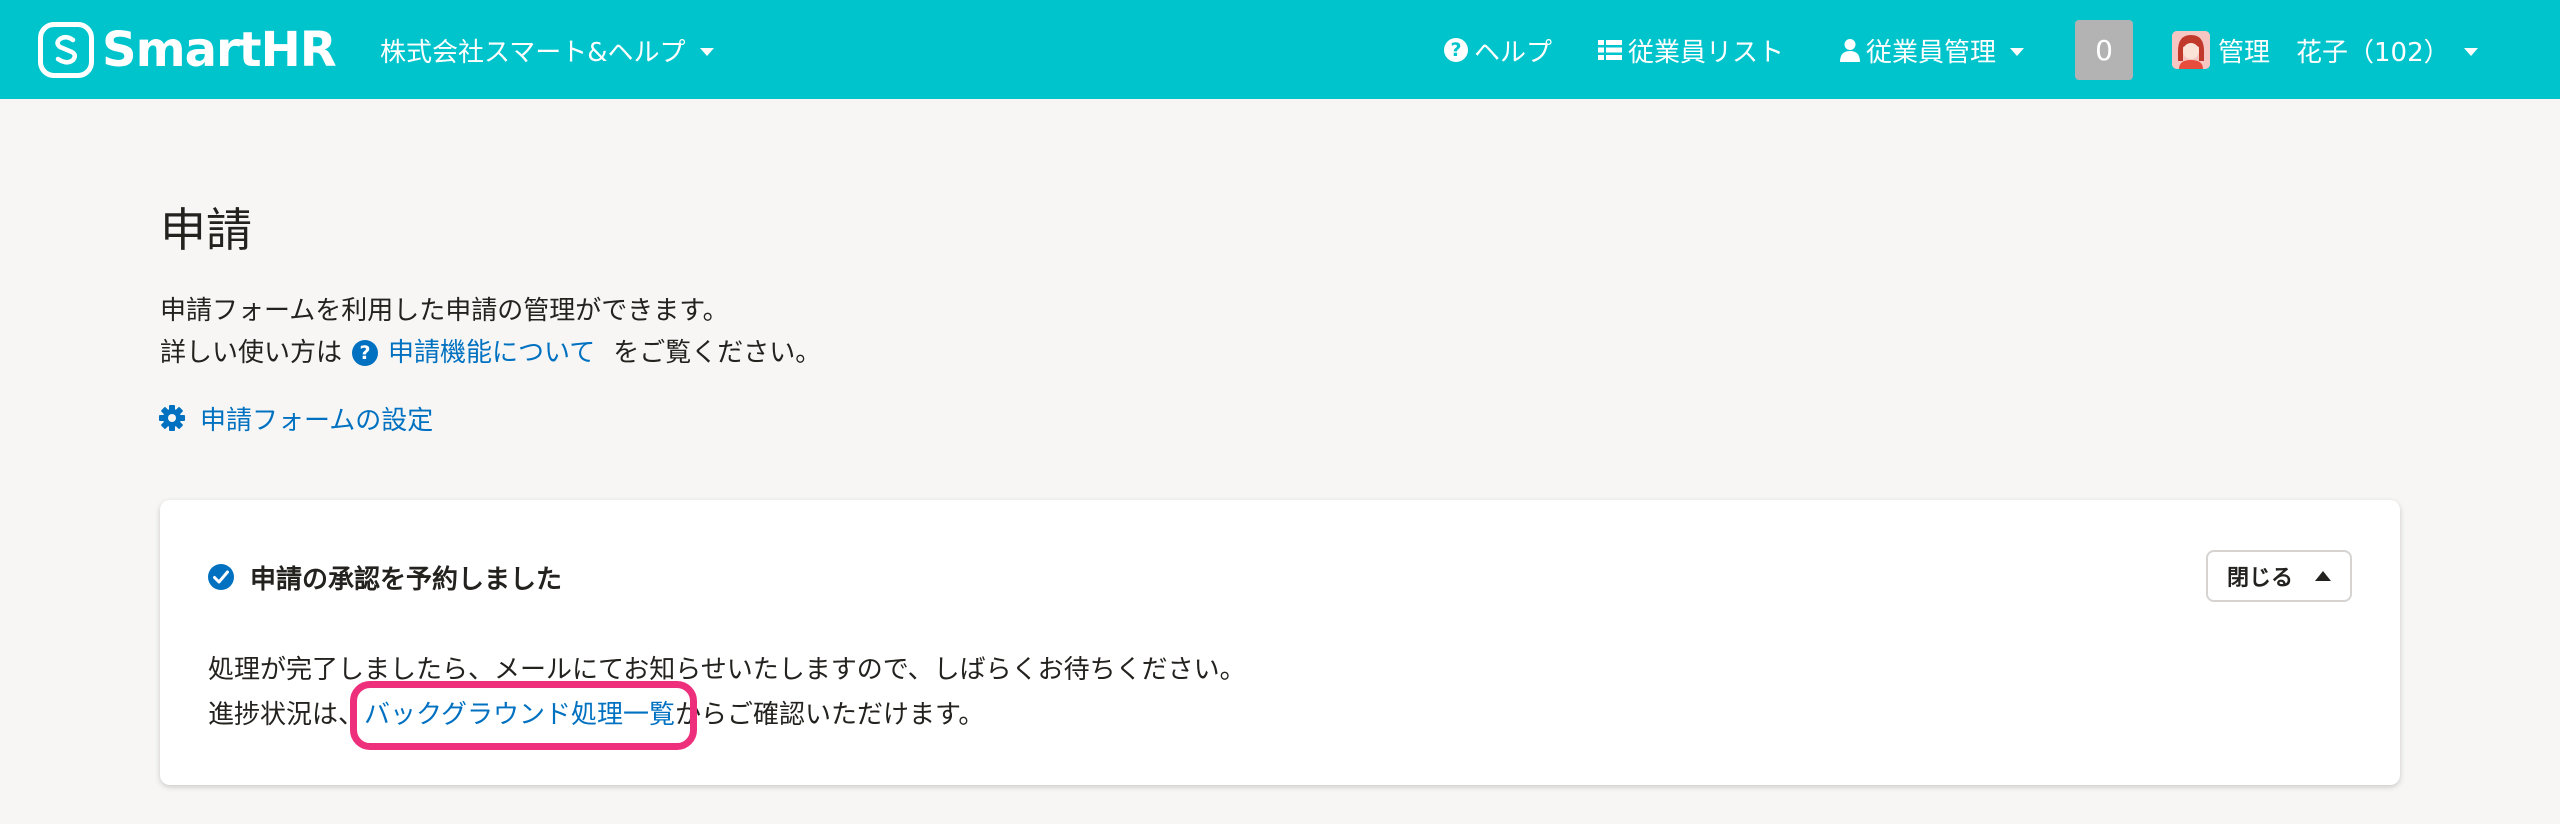  I want to click on company-switcher: 株式会社スマート&ヘルプ, so click(547, 50).